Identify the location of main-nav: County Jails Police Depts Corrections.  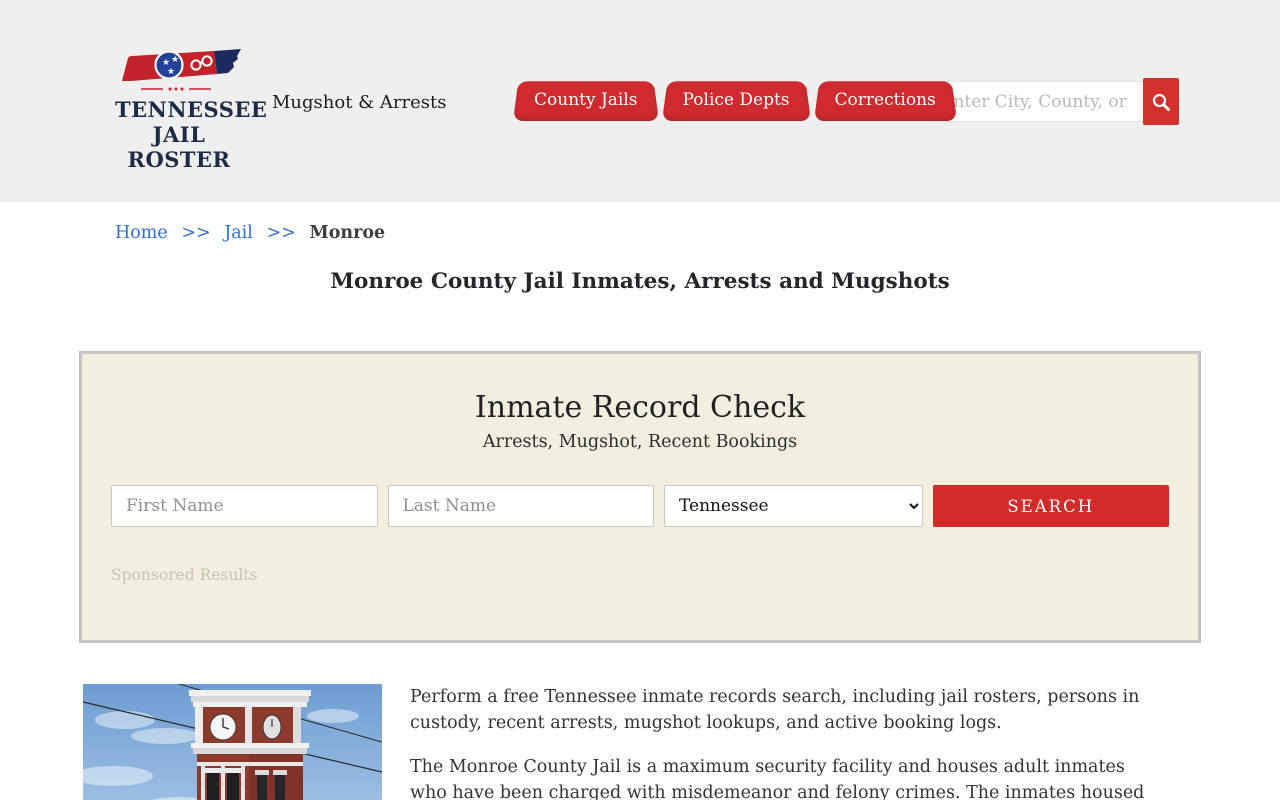
(736, 99).